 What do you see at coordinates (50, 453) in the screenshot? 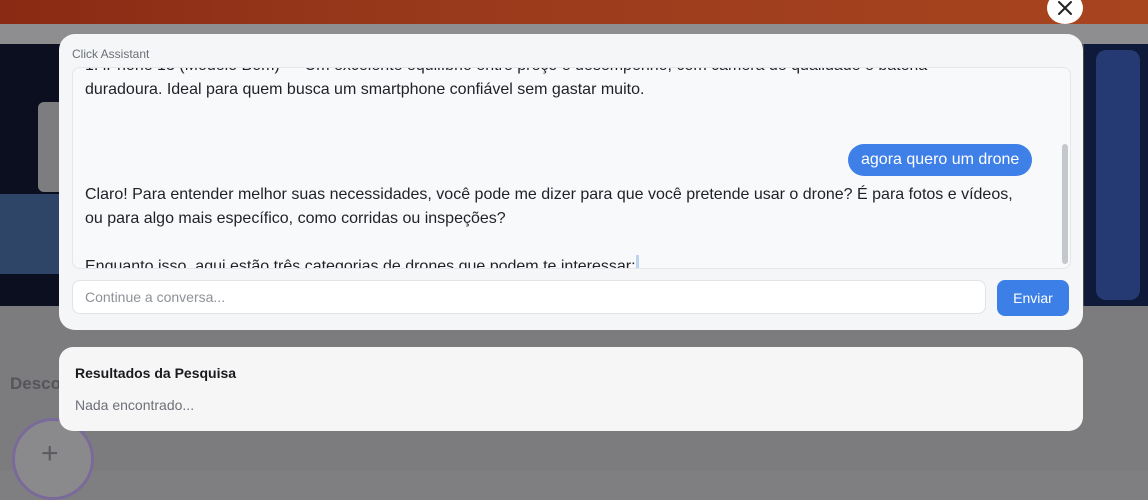
I see `plus-icon: +` at bounding box center [50, 453].